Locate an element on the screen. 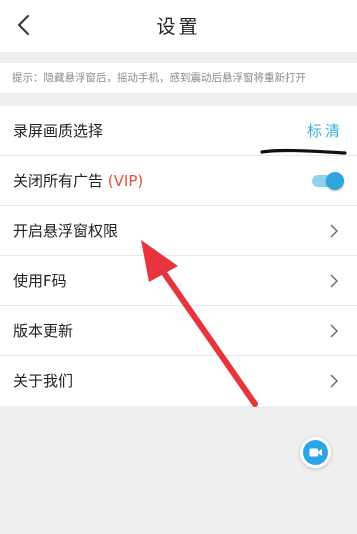 This screenshot has width=357, height=534. toggle-knob is located at coordinates (335, 181).